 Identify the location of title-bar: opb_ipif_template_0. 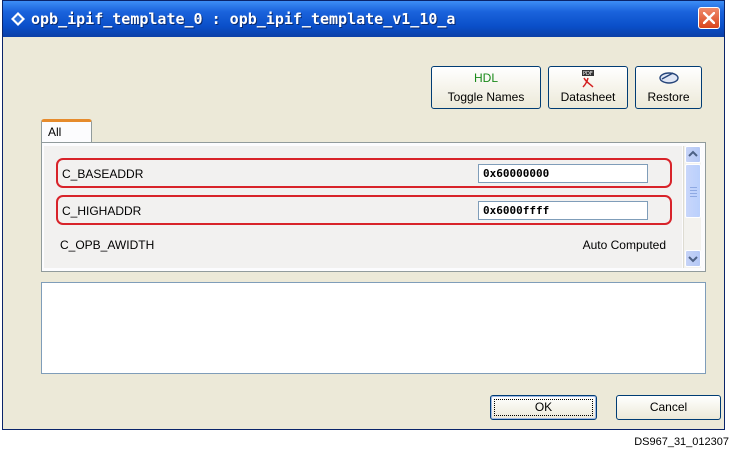
(363, 19).